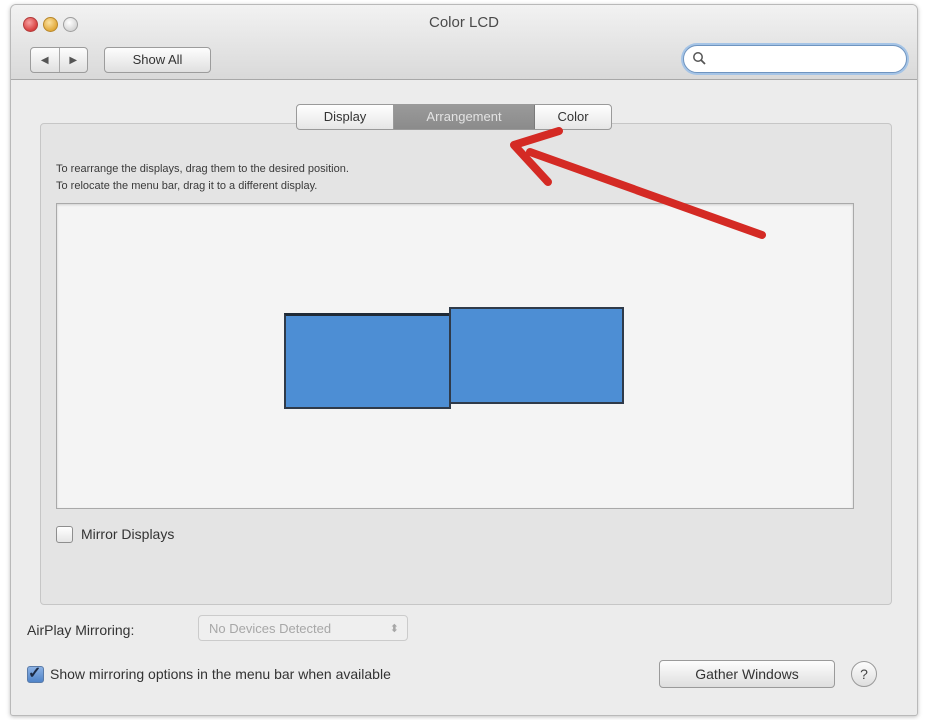  I want to click on airplay-mirroring-label: AirPlay Mirroring:, so click(81, 630).